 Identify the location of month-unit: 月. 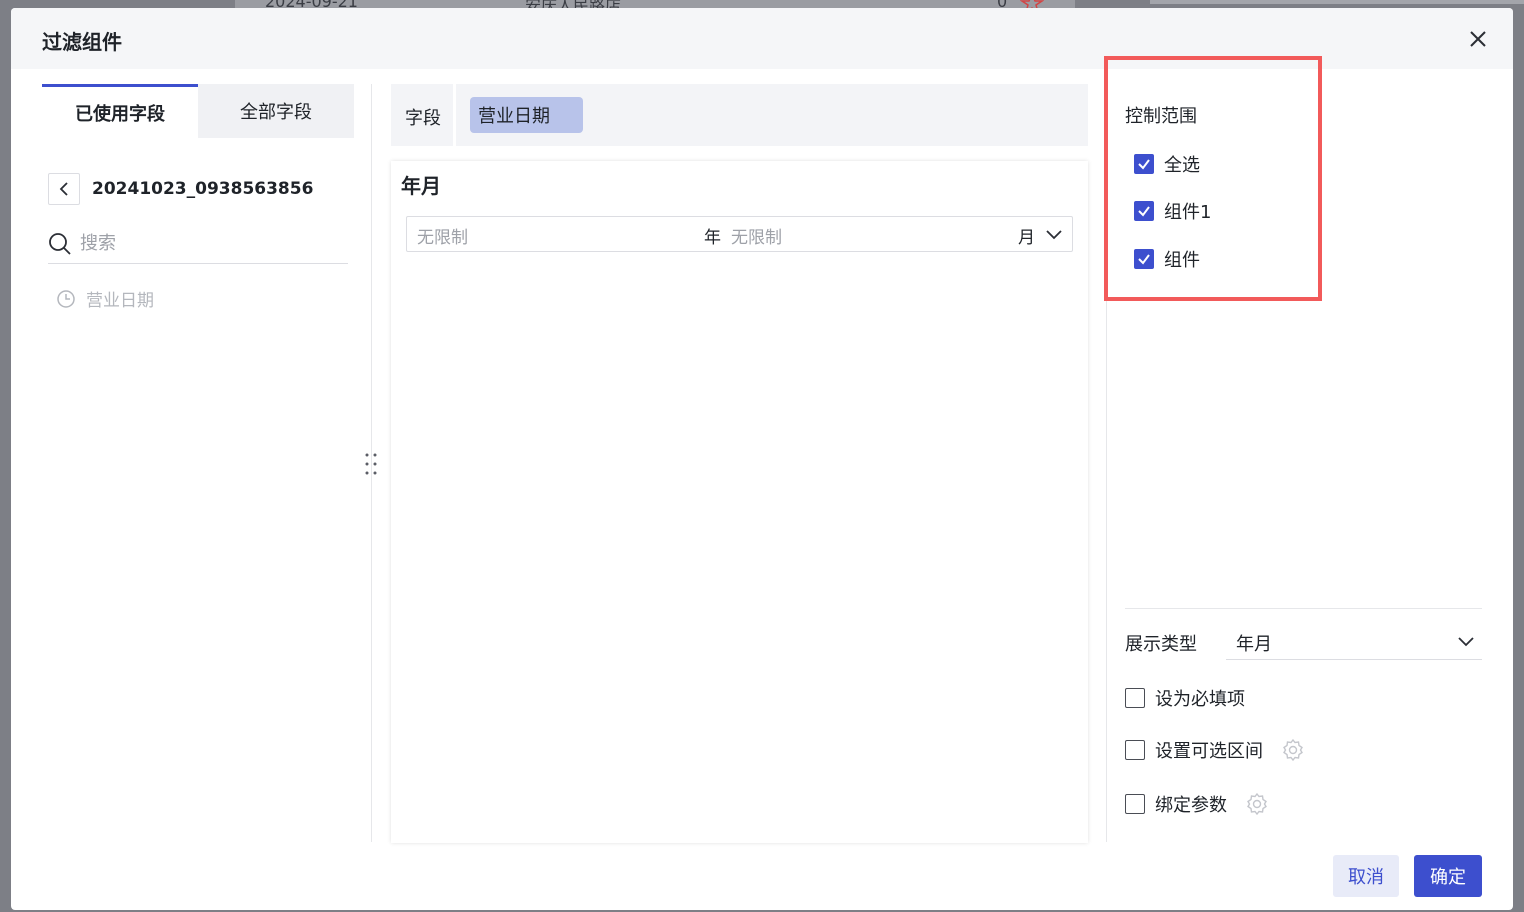
(1026, 238).